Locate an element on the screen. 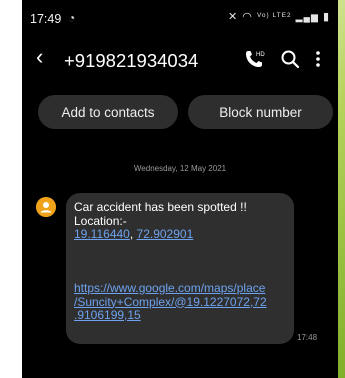 This screenshot has width=345, height=378. conversation-header: ‹ +919821934034 HD is located at coordinates (180, 63).